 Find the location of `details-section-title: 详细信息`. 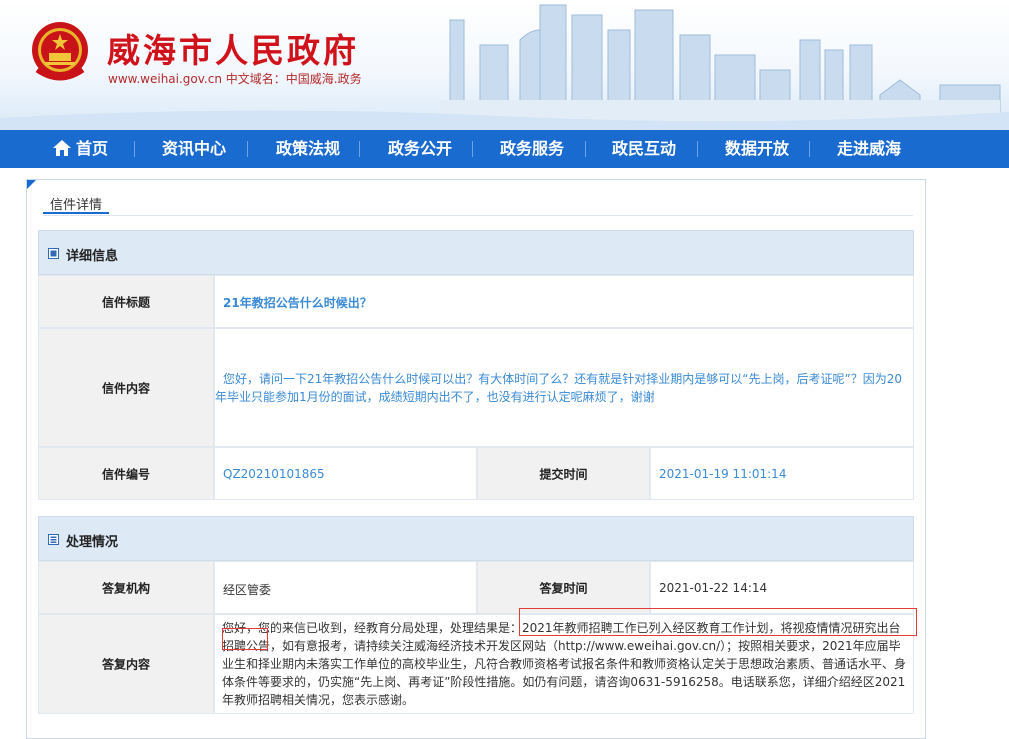

details-section-title: 详细信息 is located at coordinates (92, 256).